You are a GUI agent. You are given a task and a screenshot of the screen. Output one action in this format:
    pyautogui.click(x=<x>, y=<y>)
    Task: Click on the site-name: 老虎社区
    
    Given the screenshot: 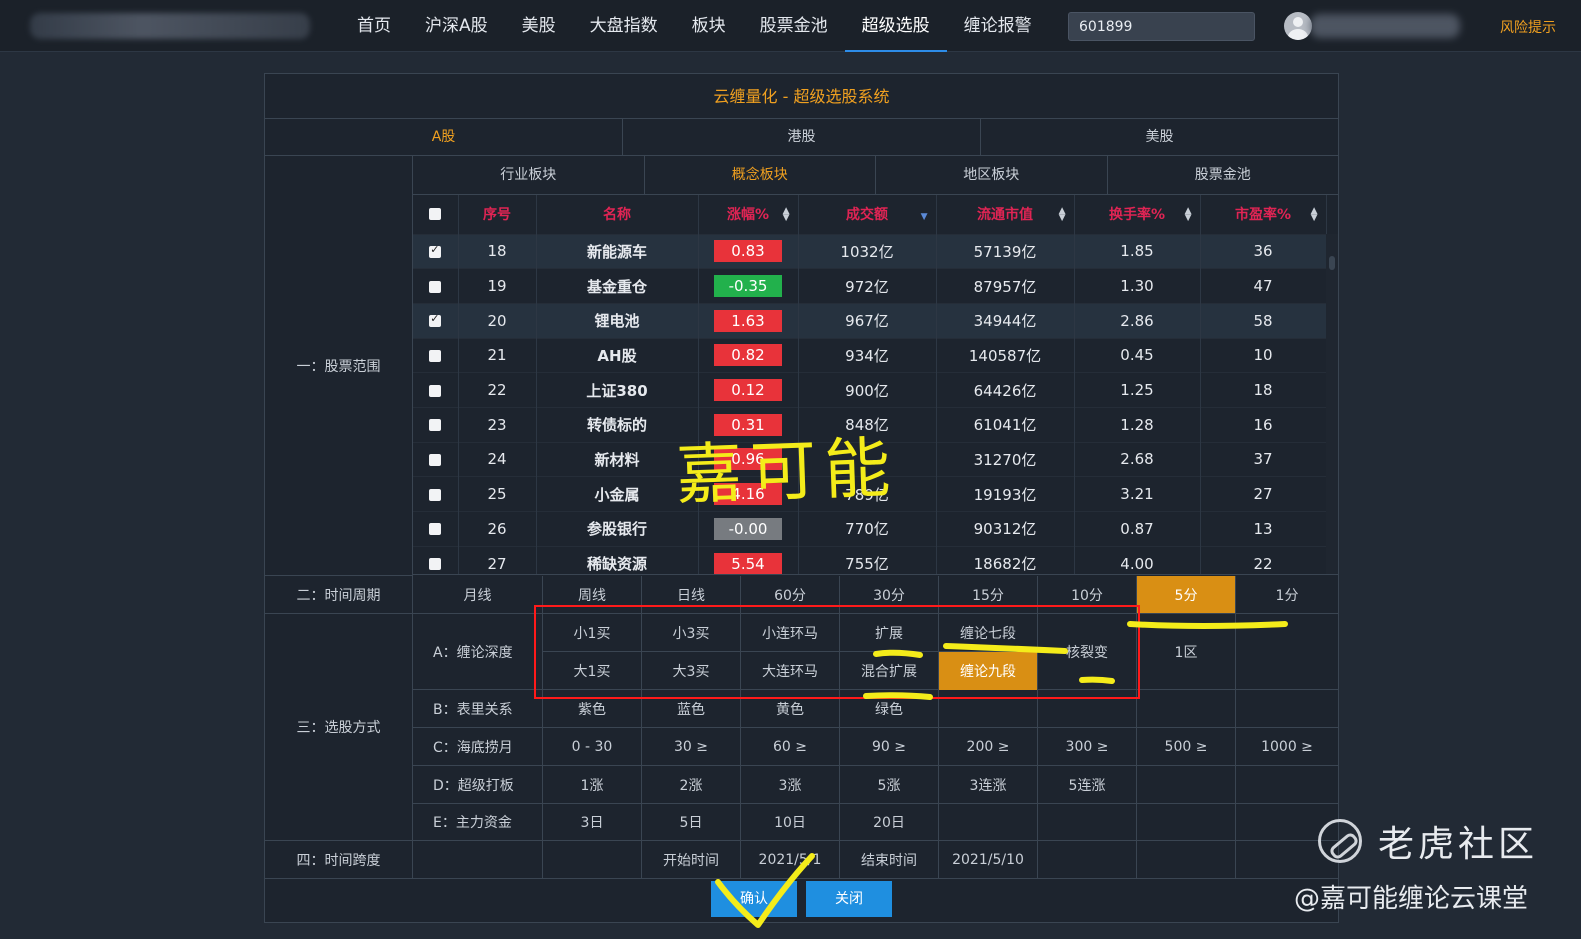 What is the action you would take?
    pyautogui.click(x=1458, y=844)
    